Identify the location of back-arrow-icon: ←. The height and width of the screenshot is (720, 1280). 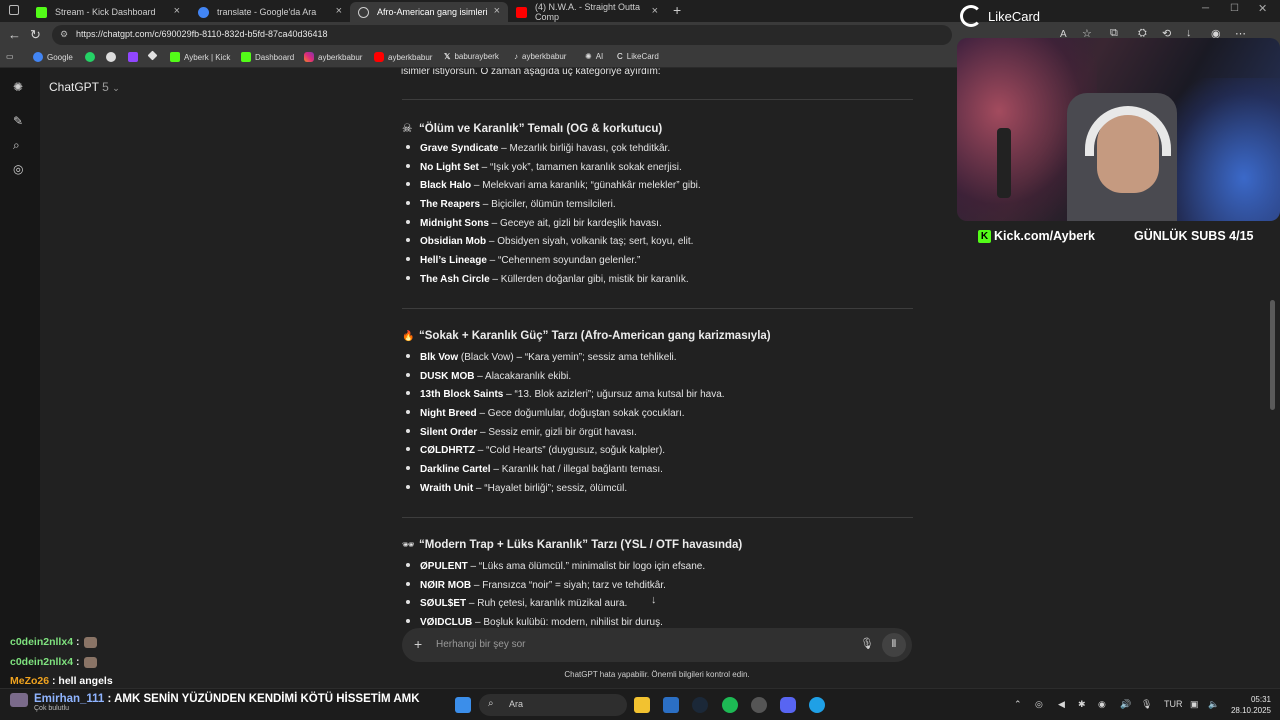
(14, 34).